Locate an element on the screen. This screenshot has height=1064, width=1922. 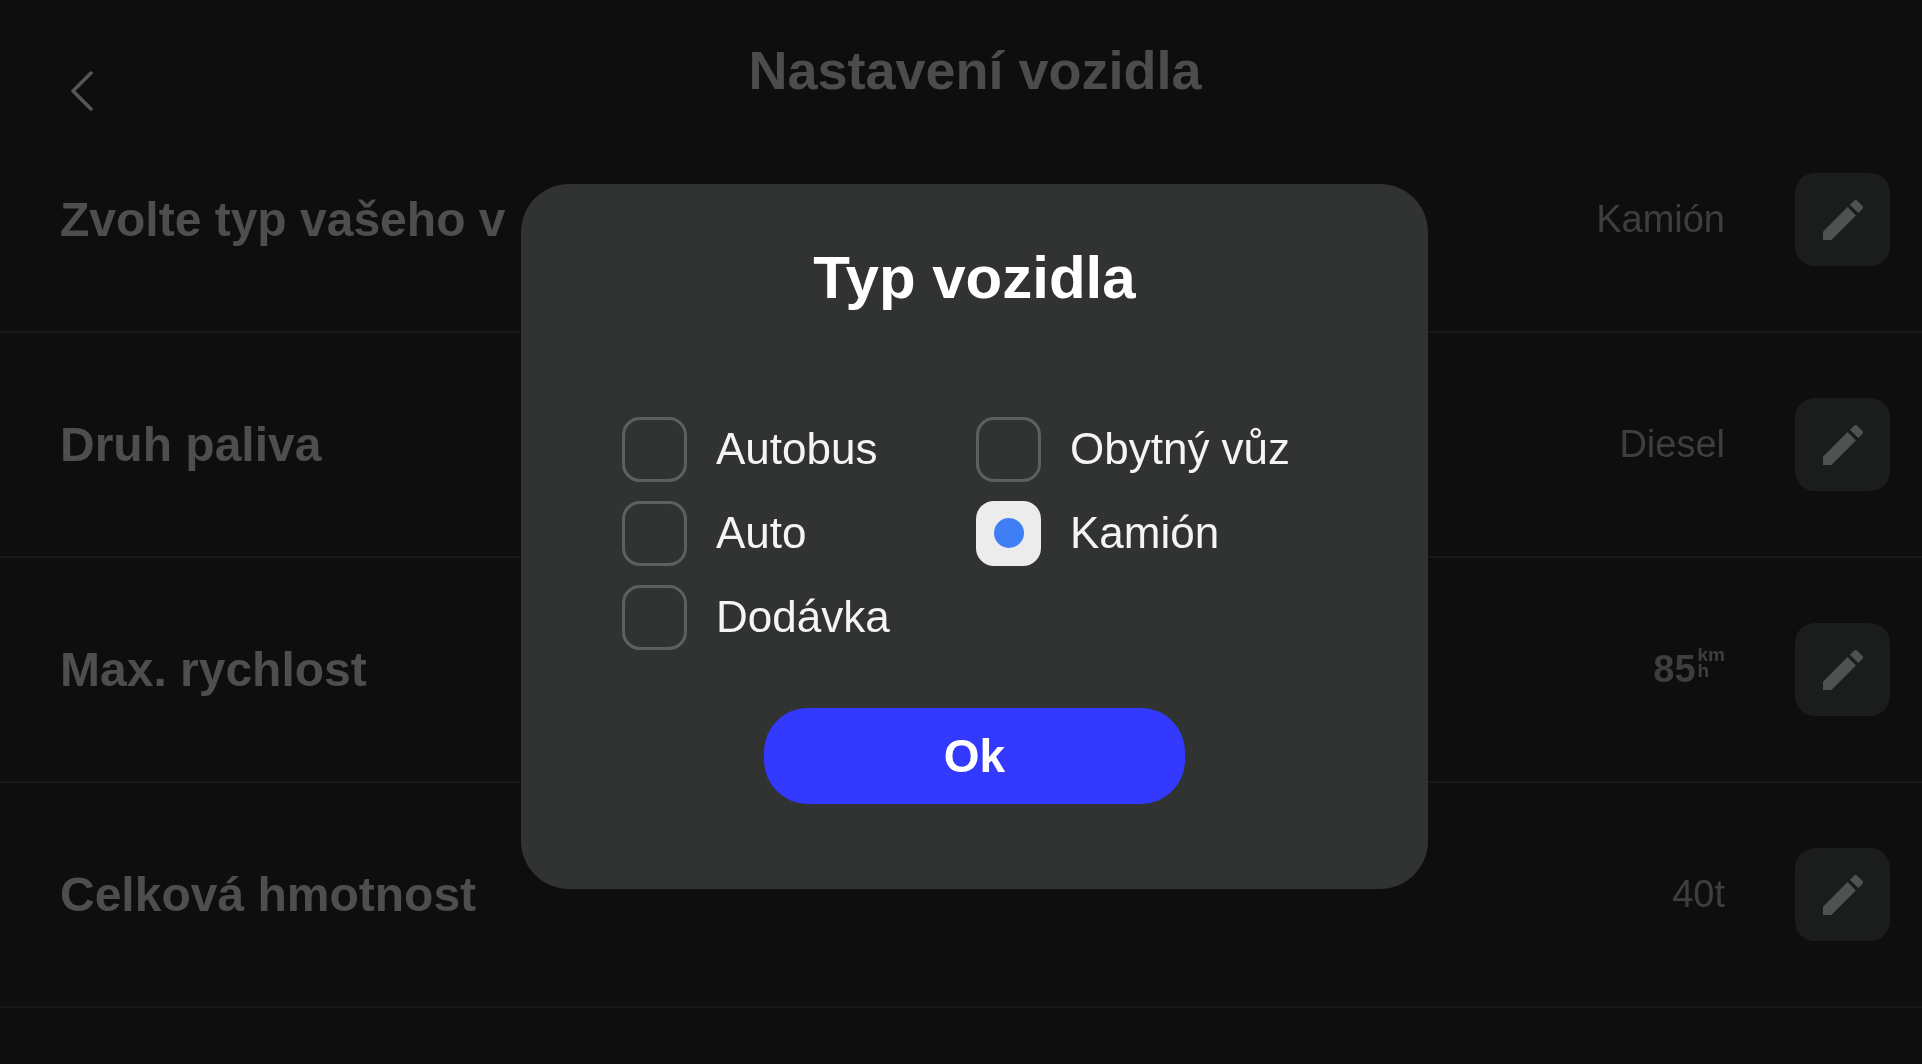
option-label: Auto is located at coordinates (761, 533).